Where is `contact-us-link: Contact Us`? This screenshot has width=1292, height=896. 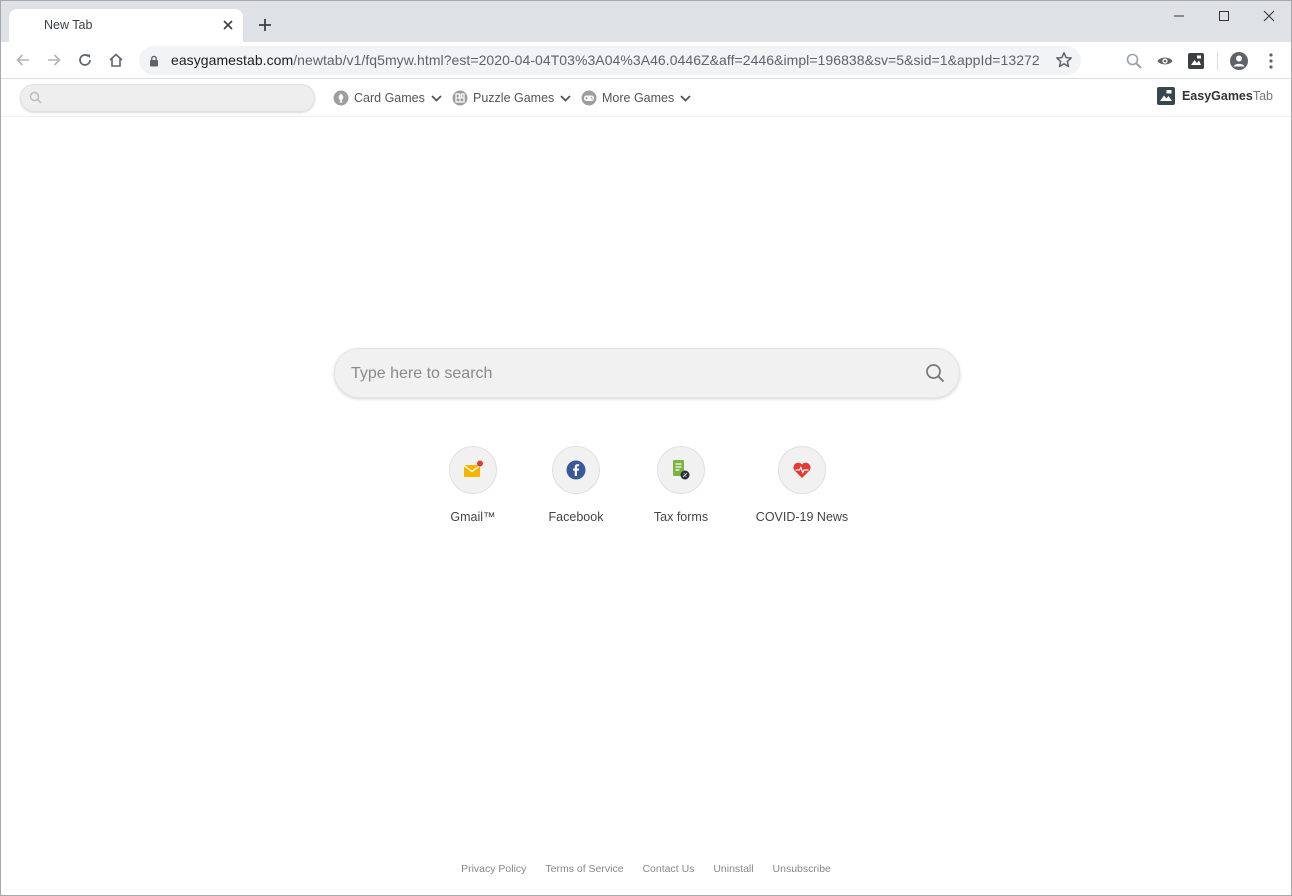 contact-us-link: Contact Us is located at coordinates (668, 869).